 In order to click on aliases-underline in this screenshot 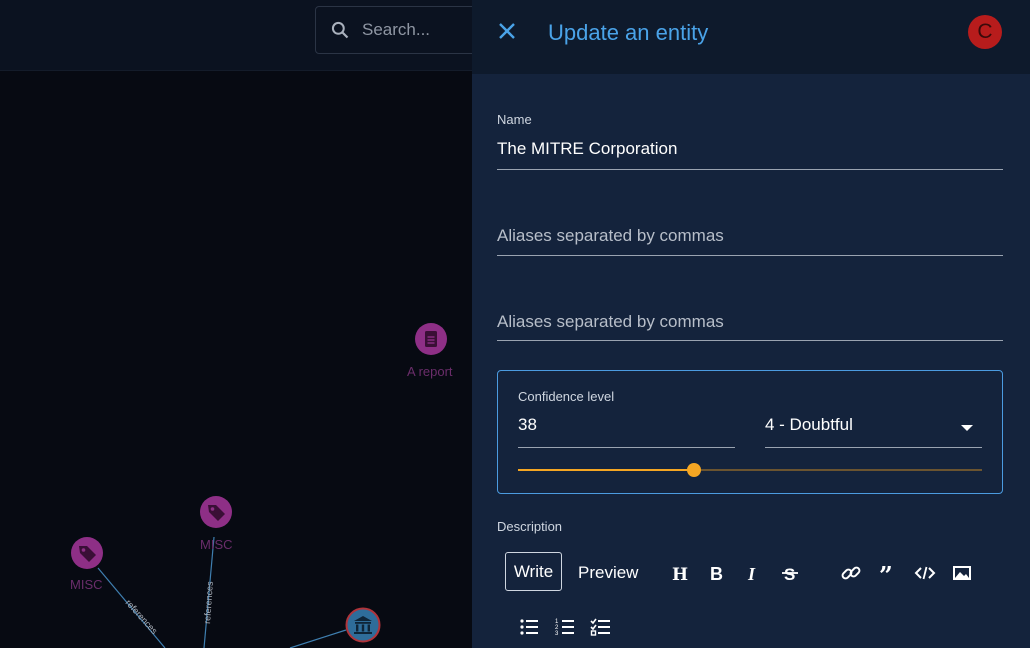, I will do `click(750, 255)`.